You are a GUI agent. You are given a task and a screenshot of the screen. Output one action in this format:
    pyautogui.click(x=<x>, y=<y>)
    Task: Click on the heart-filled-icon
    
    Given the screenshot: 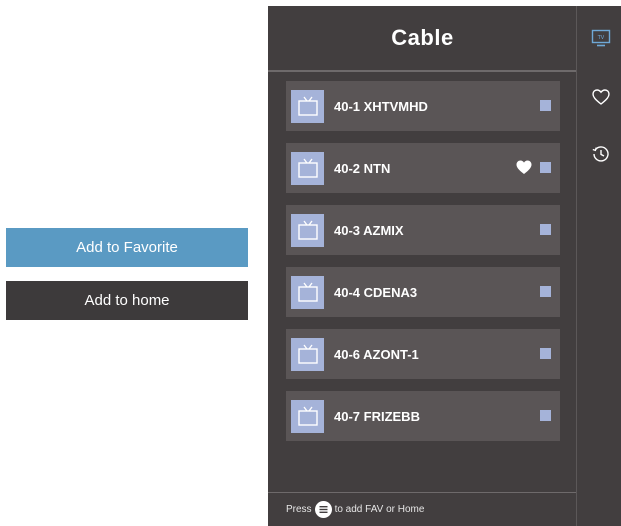 What is the action you would take?
    pyautogui.click(x=524, y=167)
    